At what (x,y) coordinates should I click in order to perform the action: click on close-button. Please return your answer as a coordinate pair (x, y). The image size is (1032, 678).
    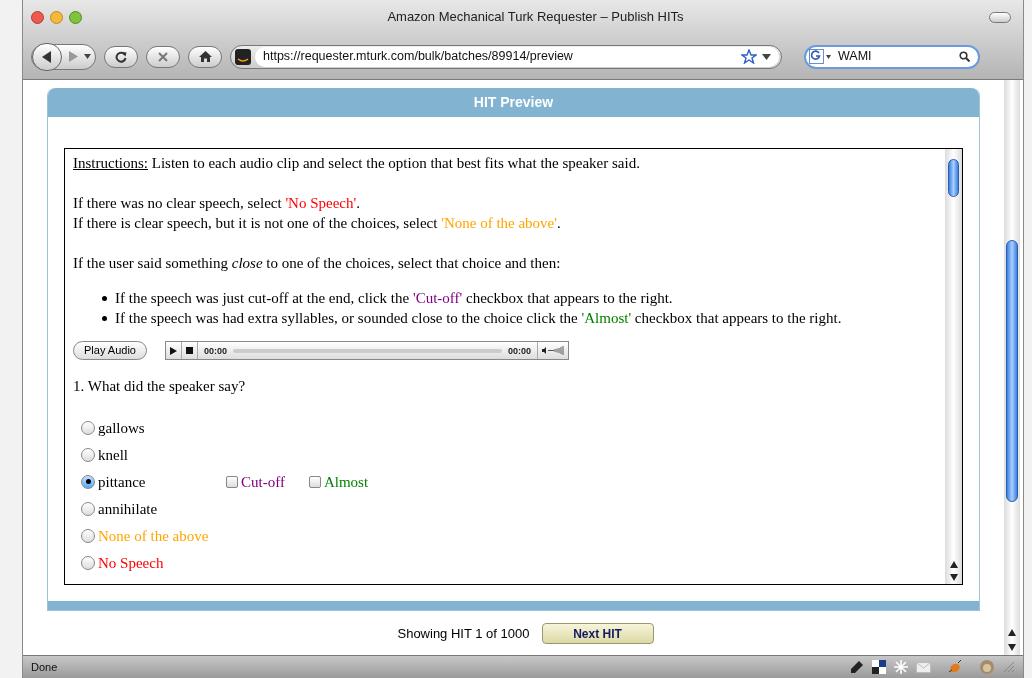
    Looking at the image, I should click on (37, 17).